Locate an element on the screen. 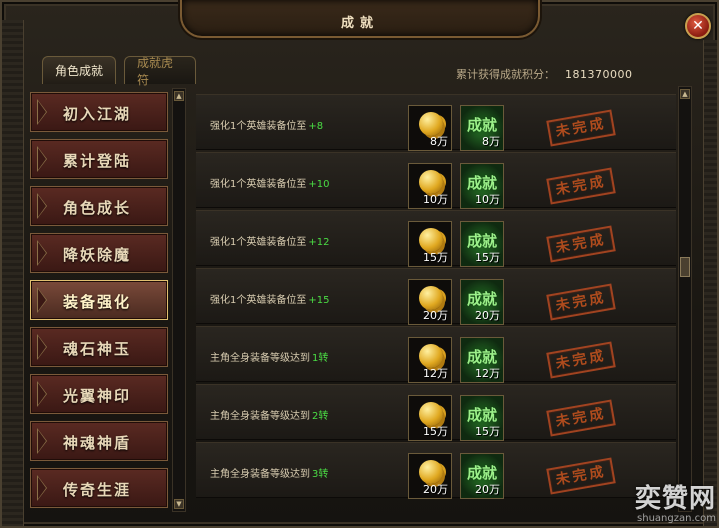 The height and width of the screenshot is (528, 719). site-watermark: 奕赞网 shuangzan.com is located at coordinates (656, 501).